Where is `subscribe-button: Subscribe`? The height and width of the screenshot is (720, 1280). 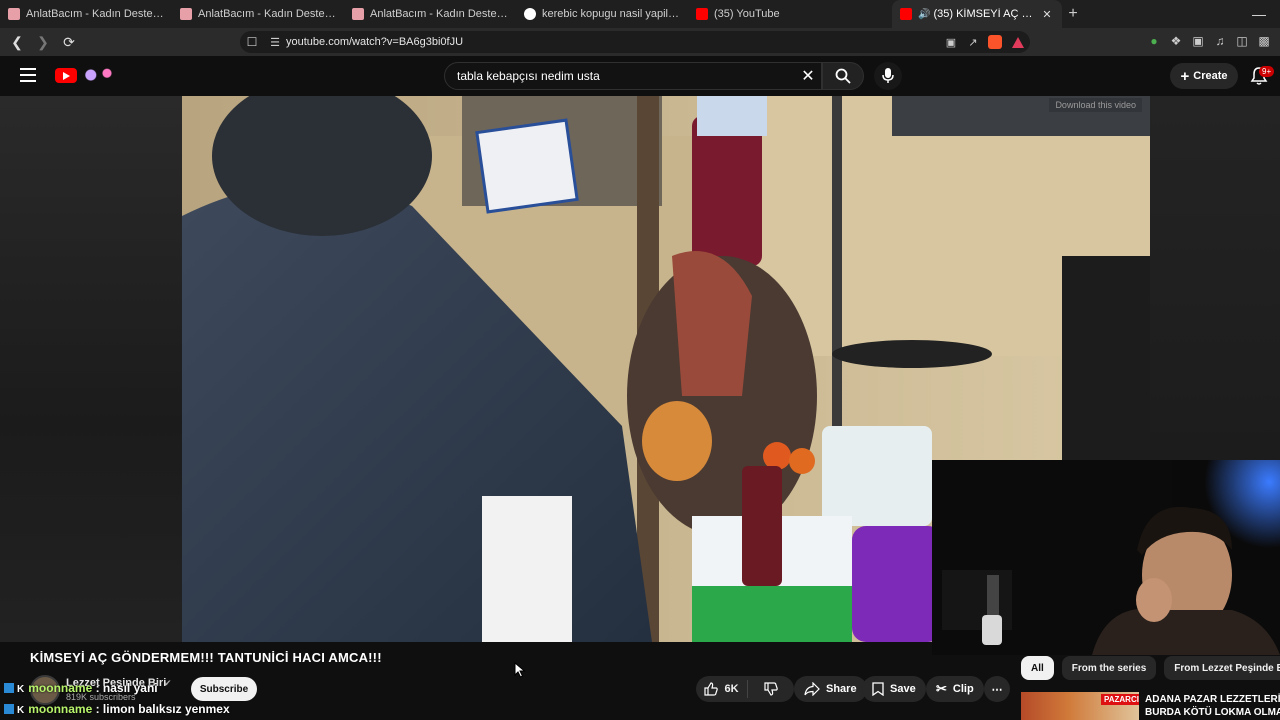 subscribe-button: Subscribe is located at coordinates (224, 689).